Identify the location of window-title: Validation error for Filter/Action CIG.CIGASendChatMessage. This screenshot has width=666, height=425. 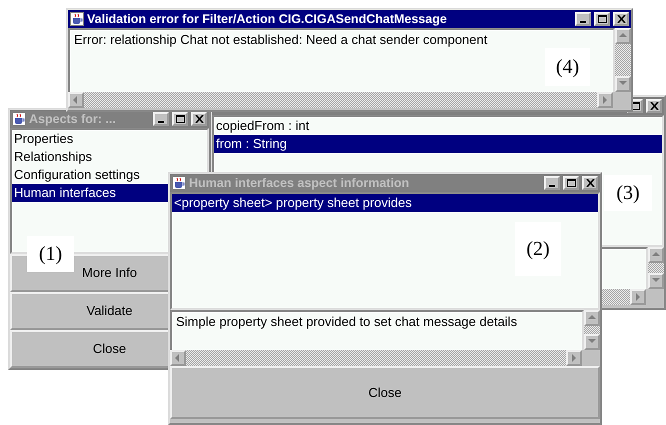
(267, 19).